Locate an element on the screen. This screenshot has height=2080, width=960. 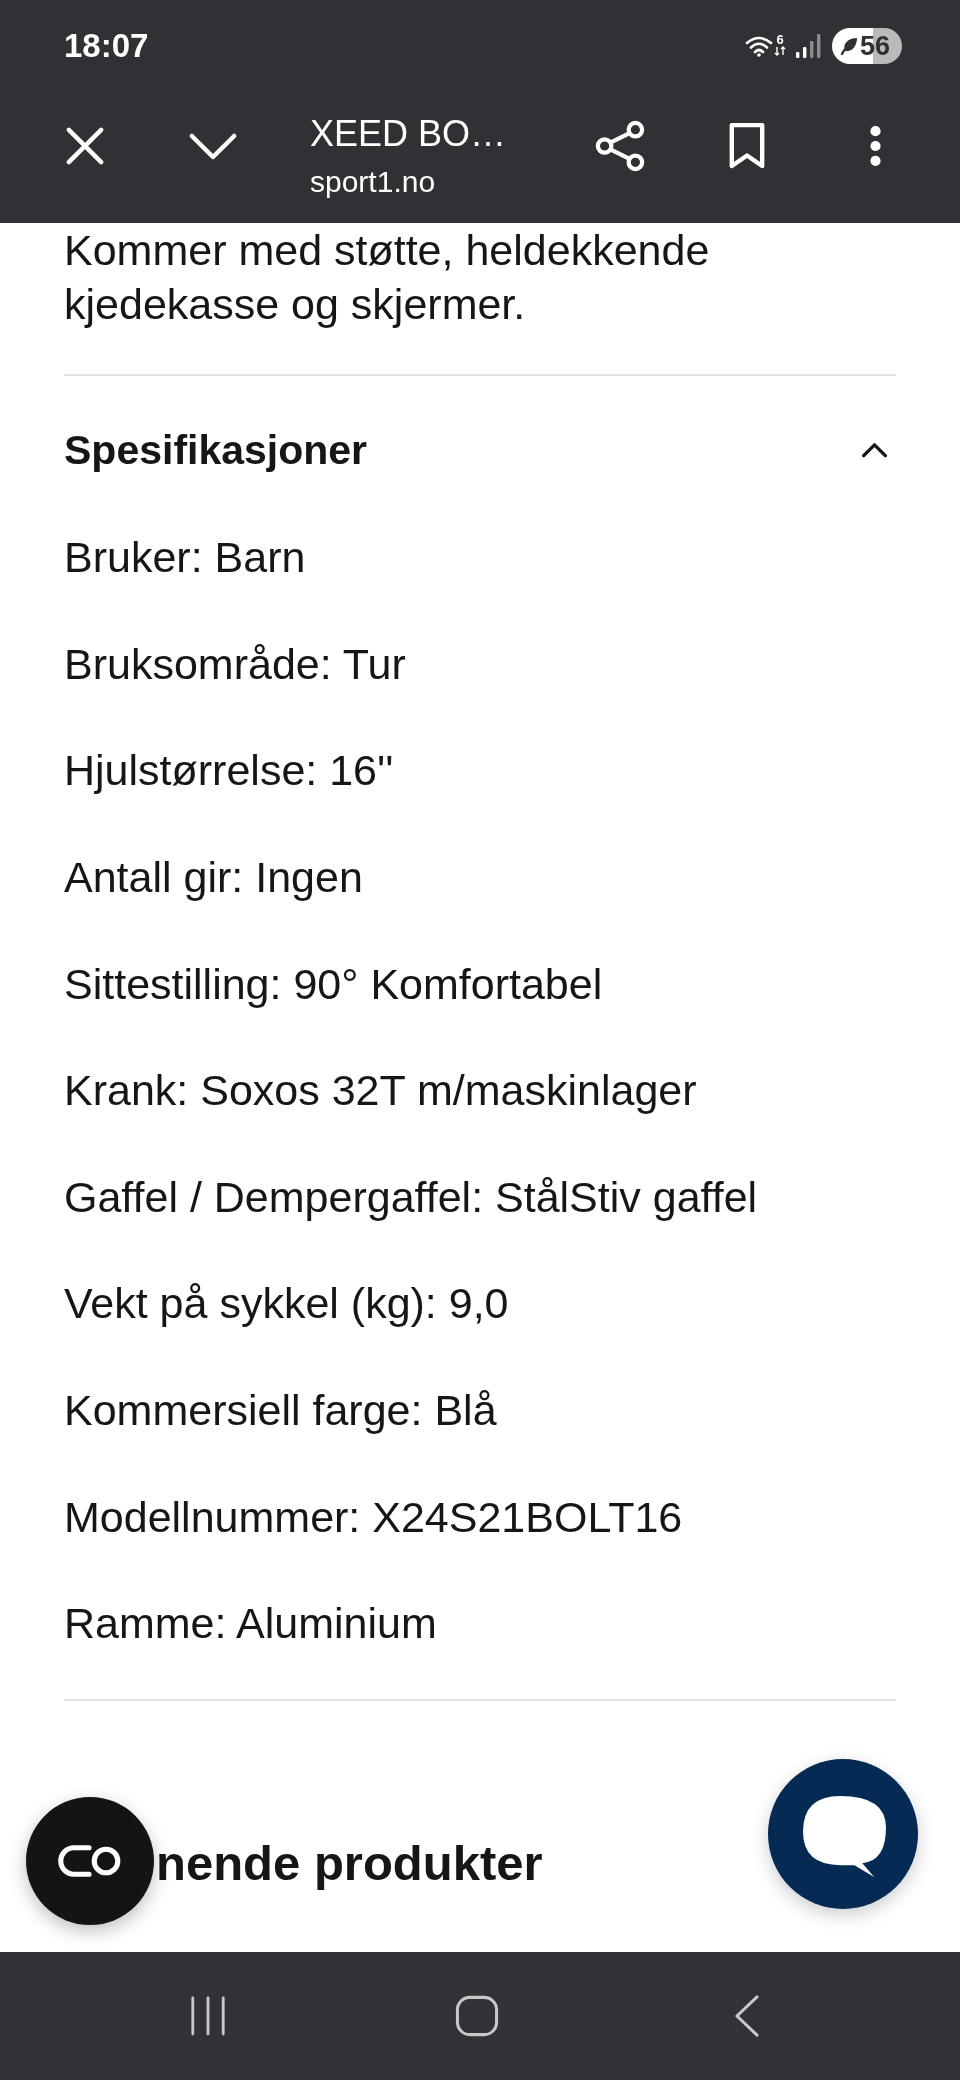
spec-item: Gaffel / Dempergaffel: StålStiv gaffel is located at coordinates (411, 1196).